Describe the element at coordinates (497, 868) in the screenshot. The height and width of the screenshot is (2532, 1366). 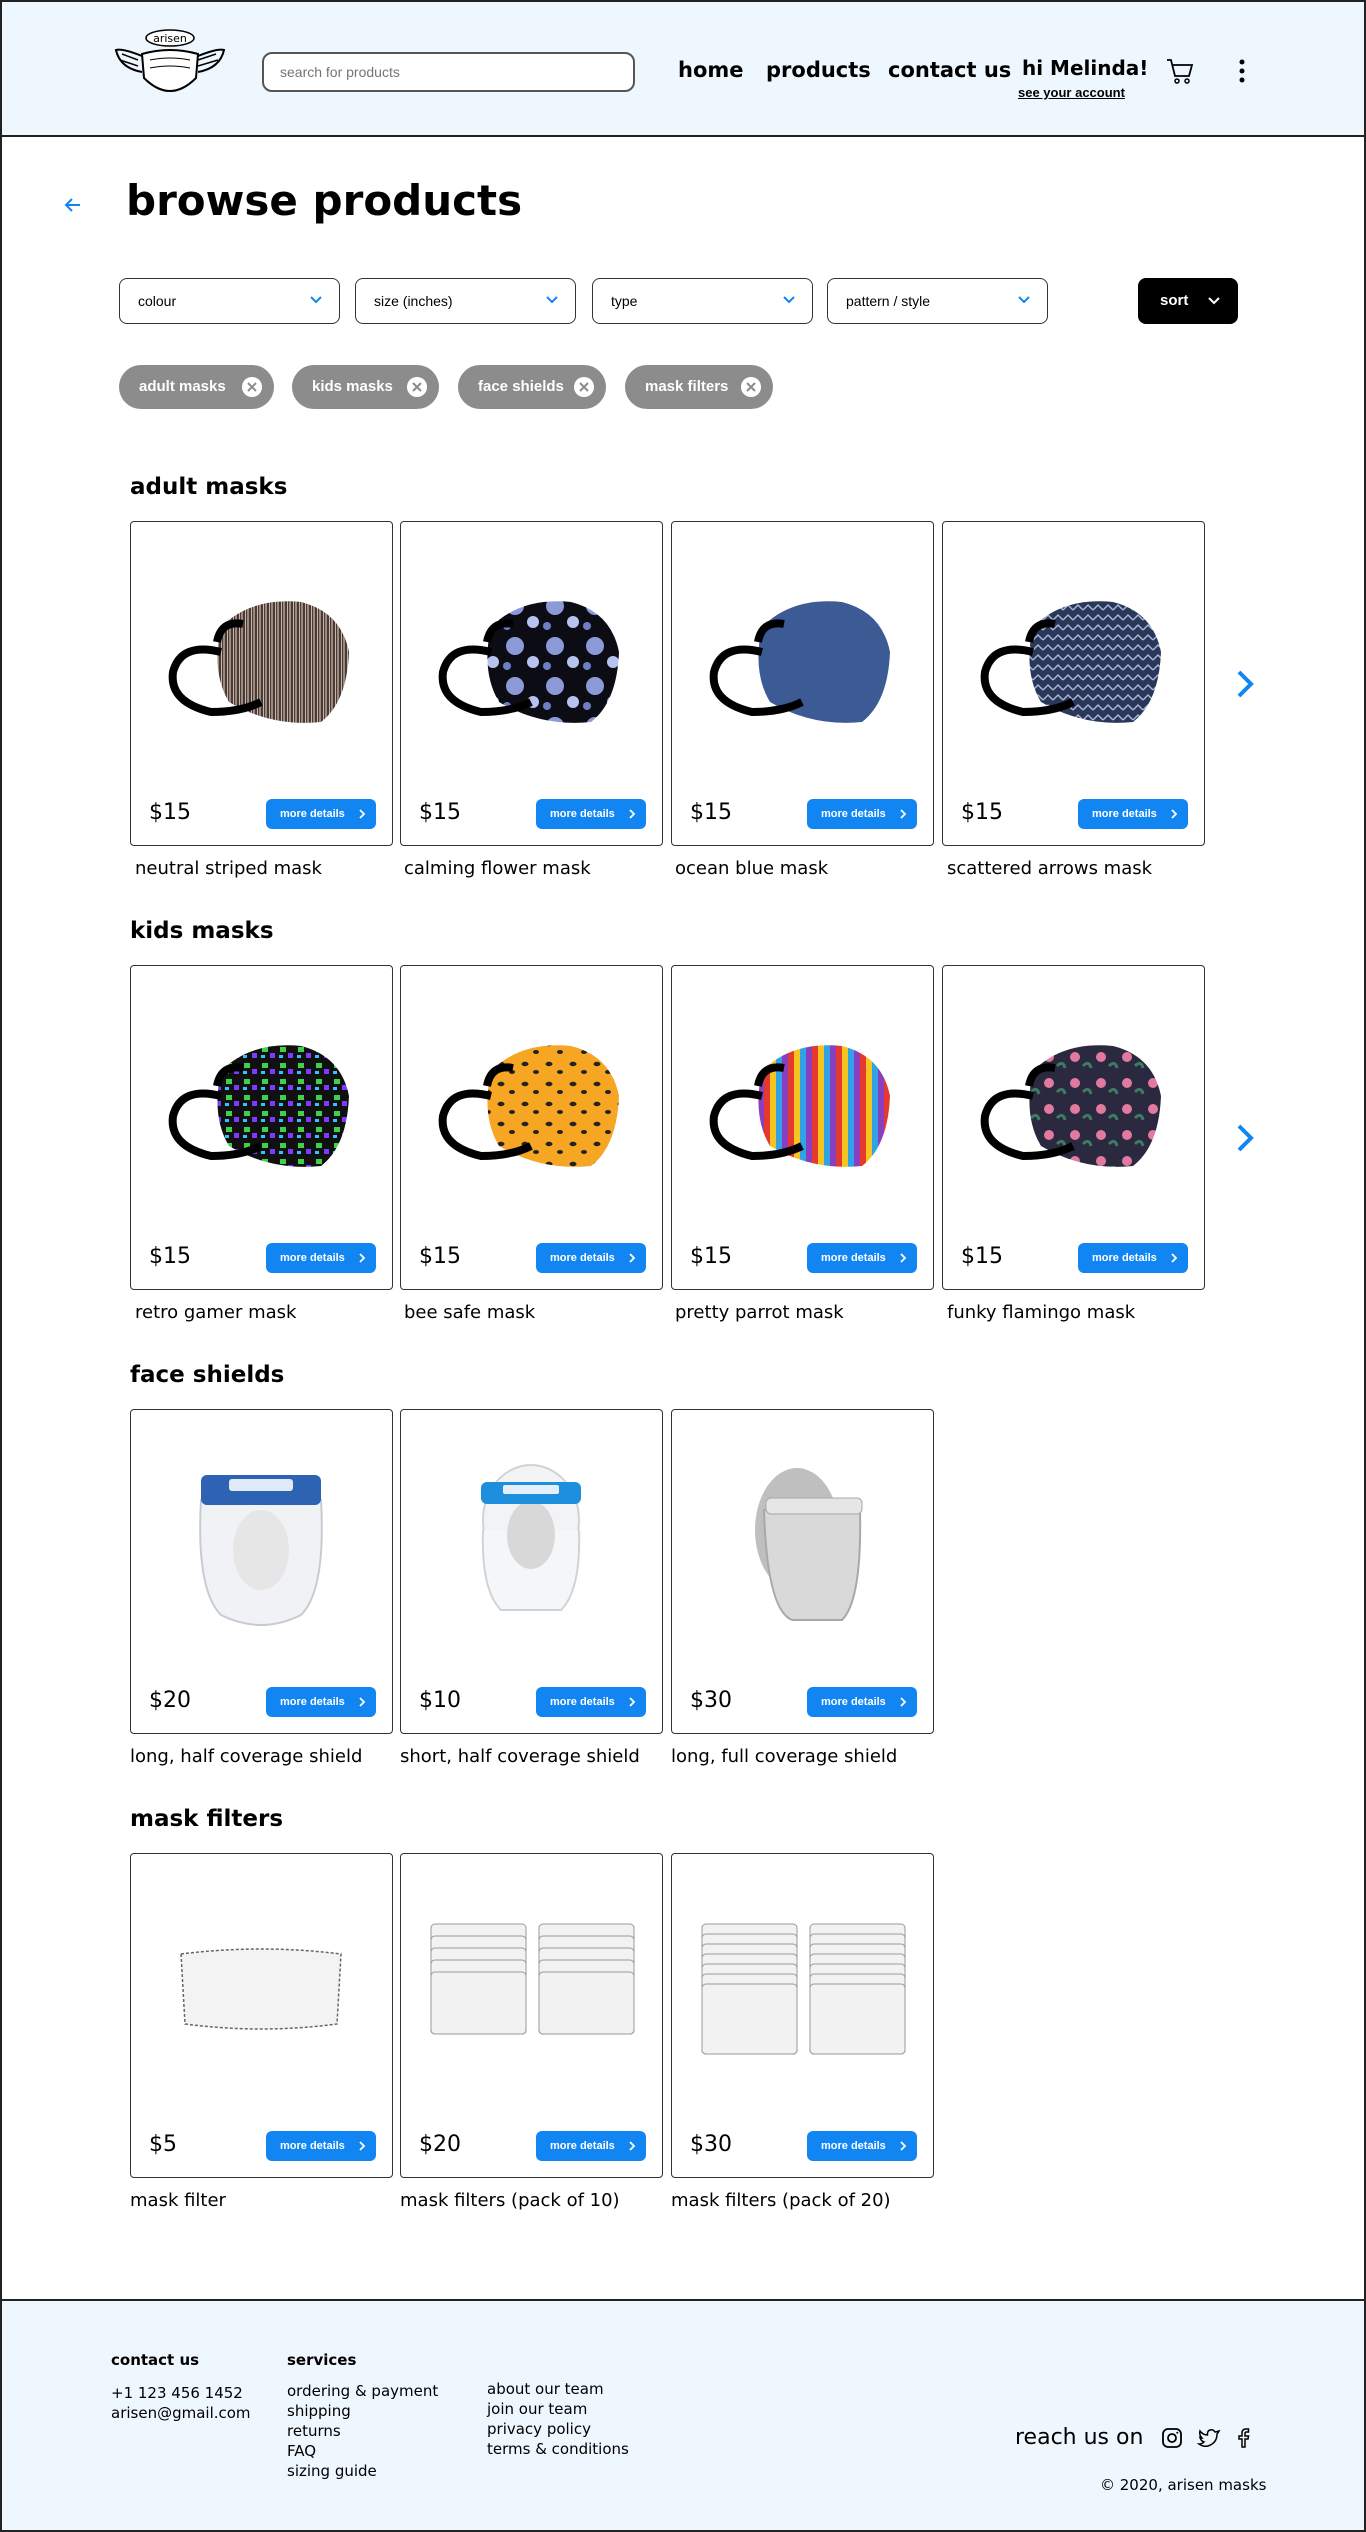
I see `product-name: calming flower mask` at that location.